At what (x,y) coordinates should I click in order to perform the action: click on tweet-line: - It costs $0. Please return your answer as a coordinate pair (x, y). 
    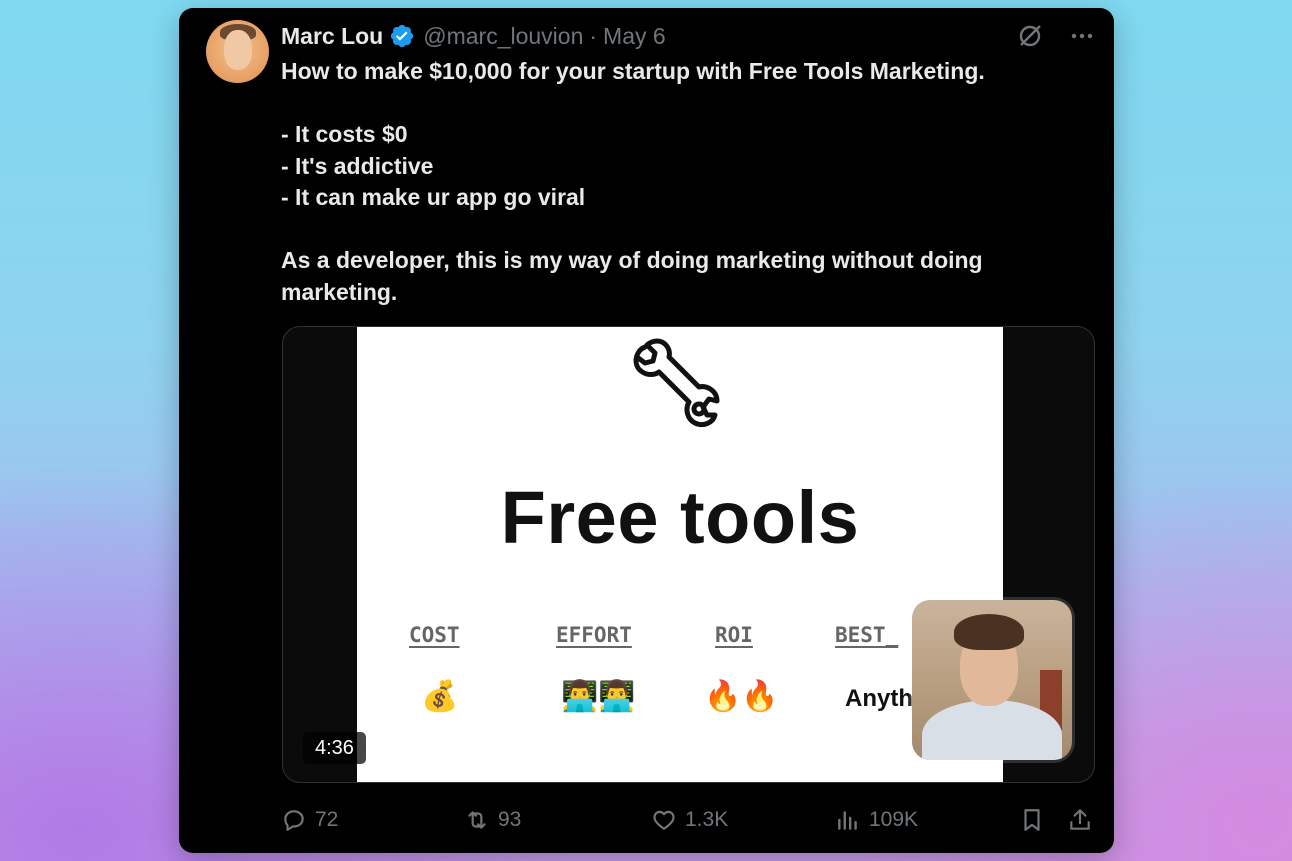
    Looking at the image, I should click on (344, 134).